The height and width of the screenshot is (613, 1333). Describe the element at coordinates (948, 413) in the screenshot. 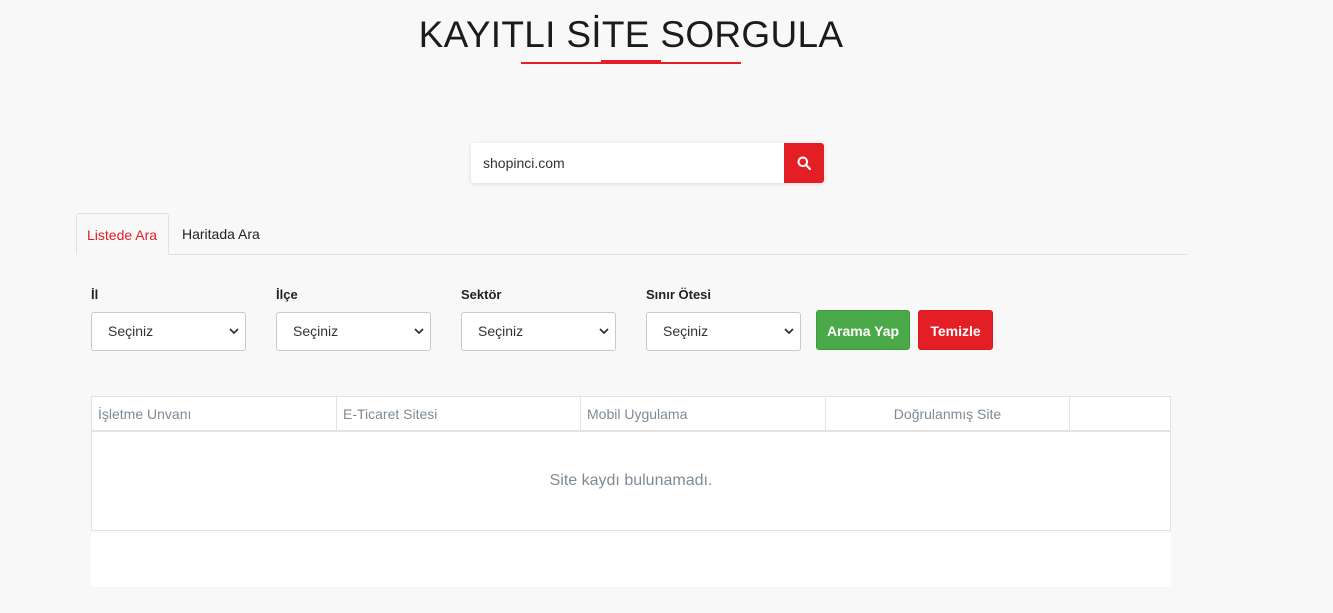

I see `column-verified-site: Doğrulanmış Site` at that location.